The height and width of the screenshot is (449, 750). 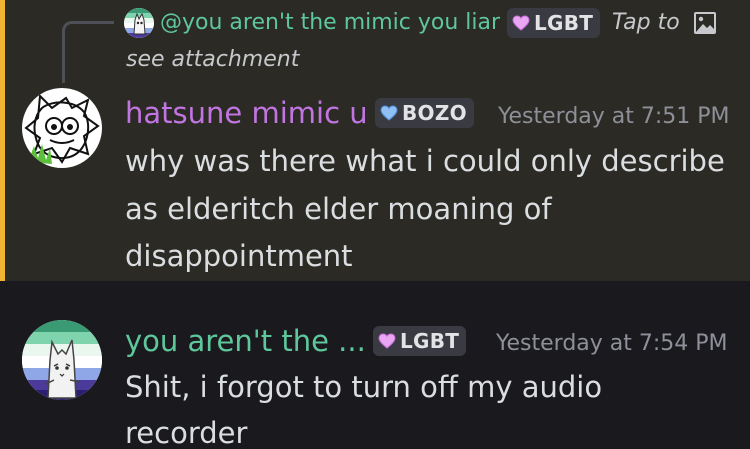 I want to click on author-tag: LGBT, so click(x=420, y=341).